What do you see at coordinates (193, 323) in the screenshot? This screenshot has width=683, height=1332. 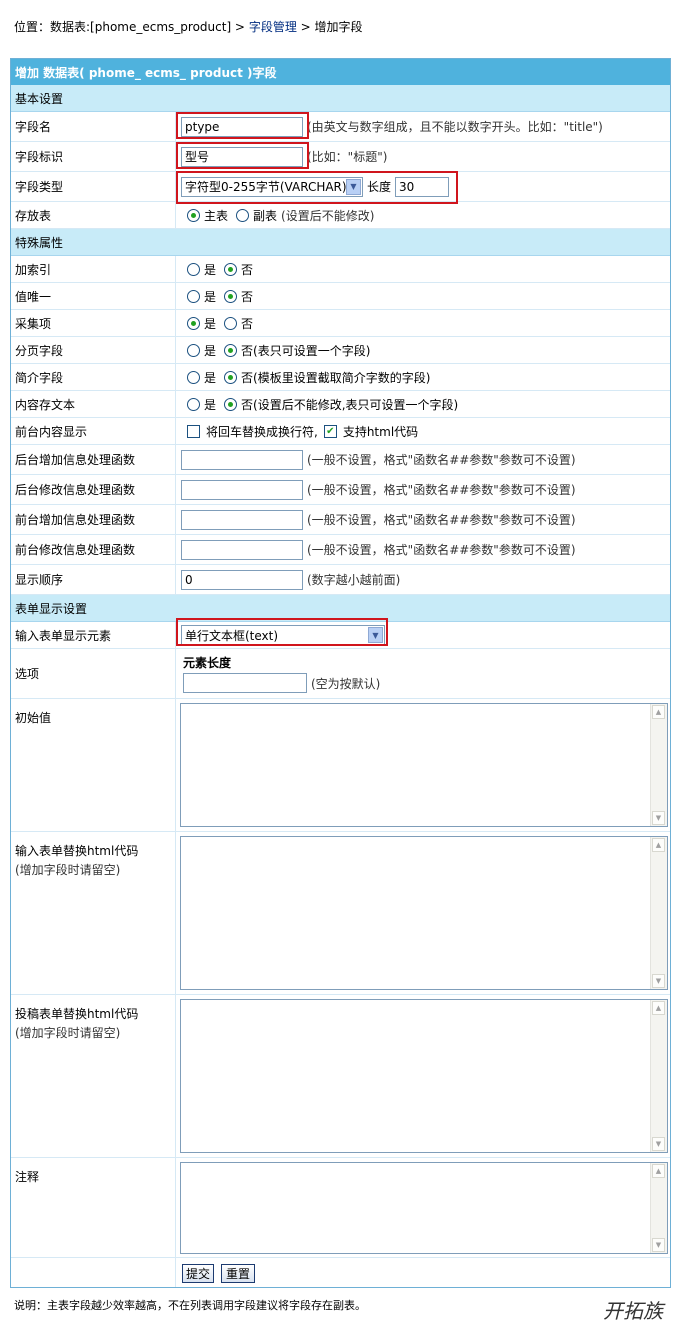 I see `radio-collect-yes` at bounding box center [193, 323].